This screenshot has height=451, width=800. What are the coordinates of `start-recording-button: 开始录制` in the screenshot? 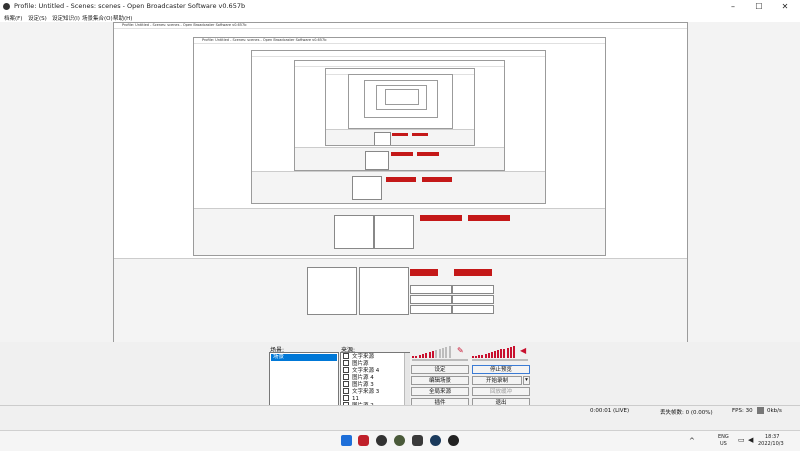 It's located at (497, 380).